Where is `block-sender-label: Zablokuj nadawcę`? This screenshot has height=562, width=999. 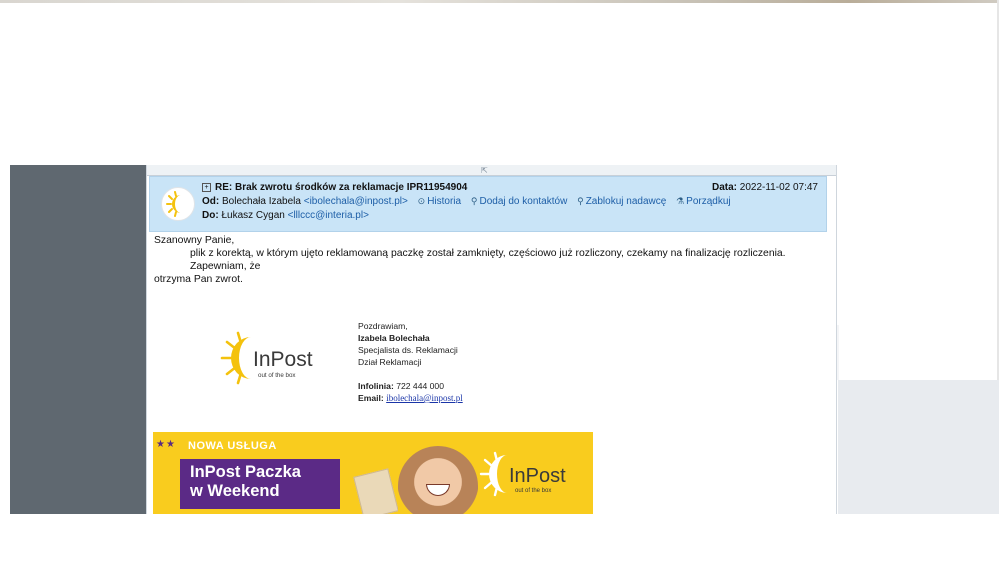 block-sender-label: Zablokuj nadawcę is located at coordinates (626, 201).